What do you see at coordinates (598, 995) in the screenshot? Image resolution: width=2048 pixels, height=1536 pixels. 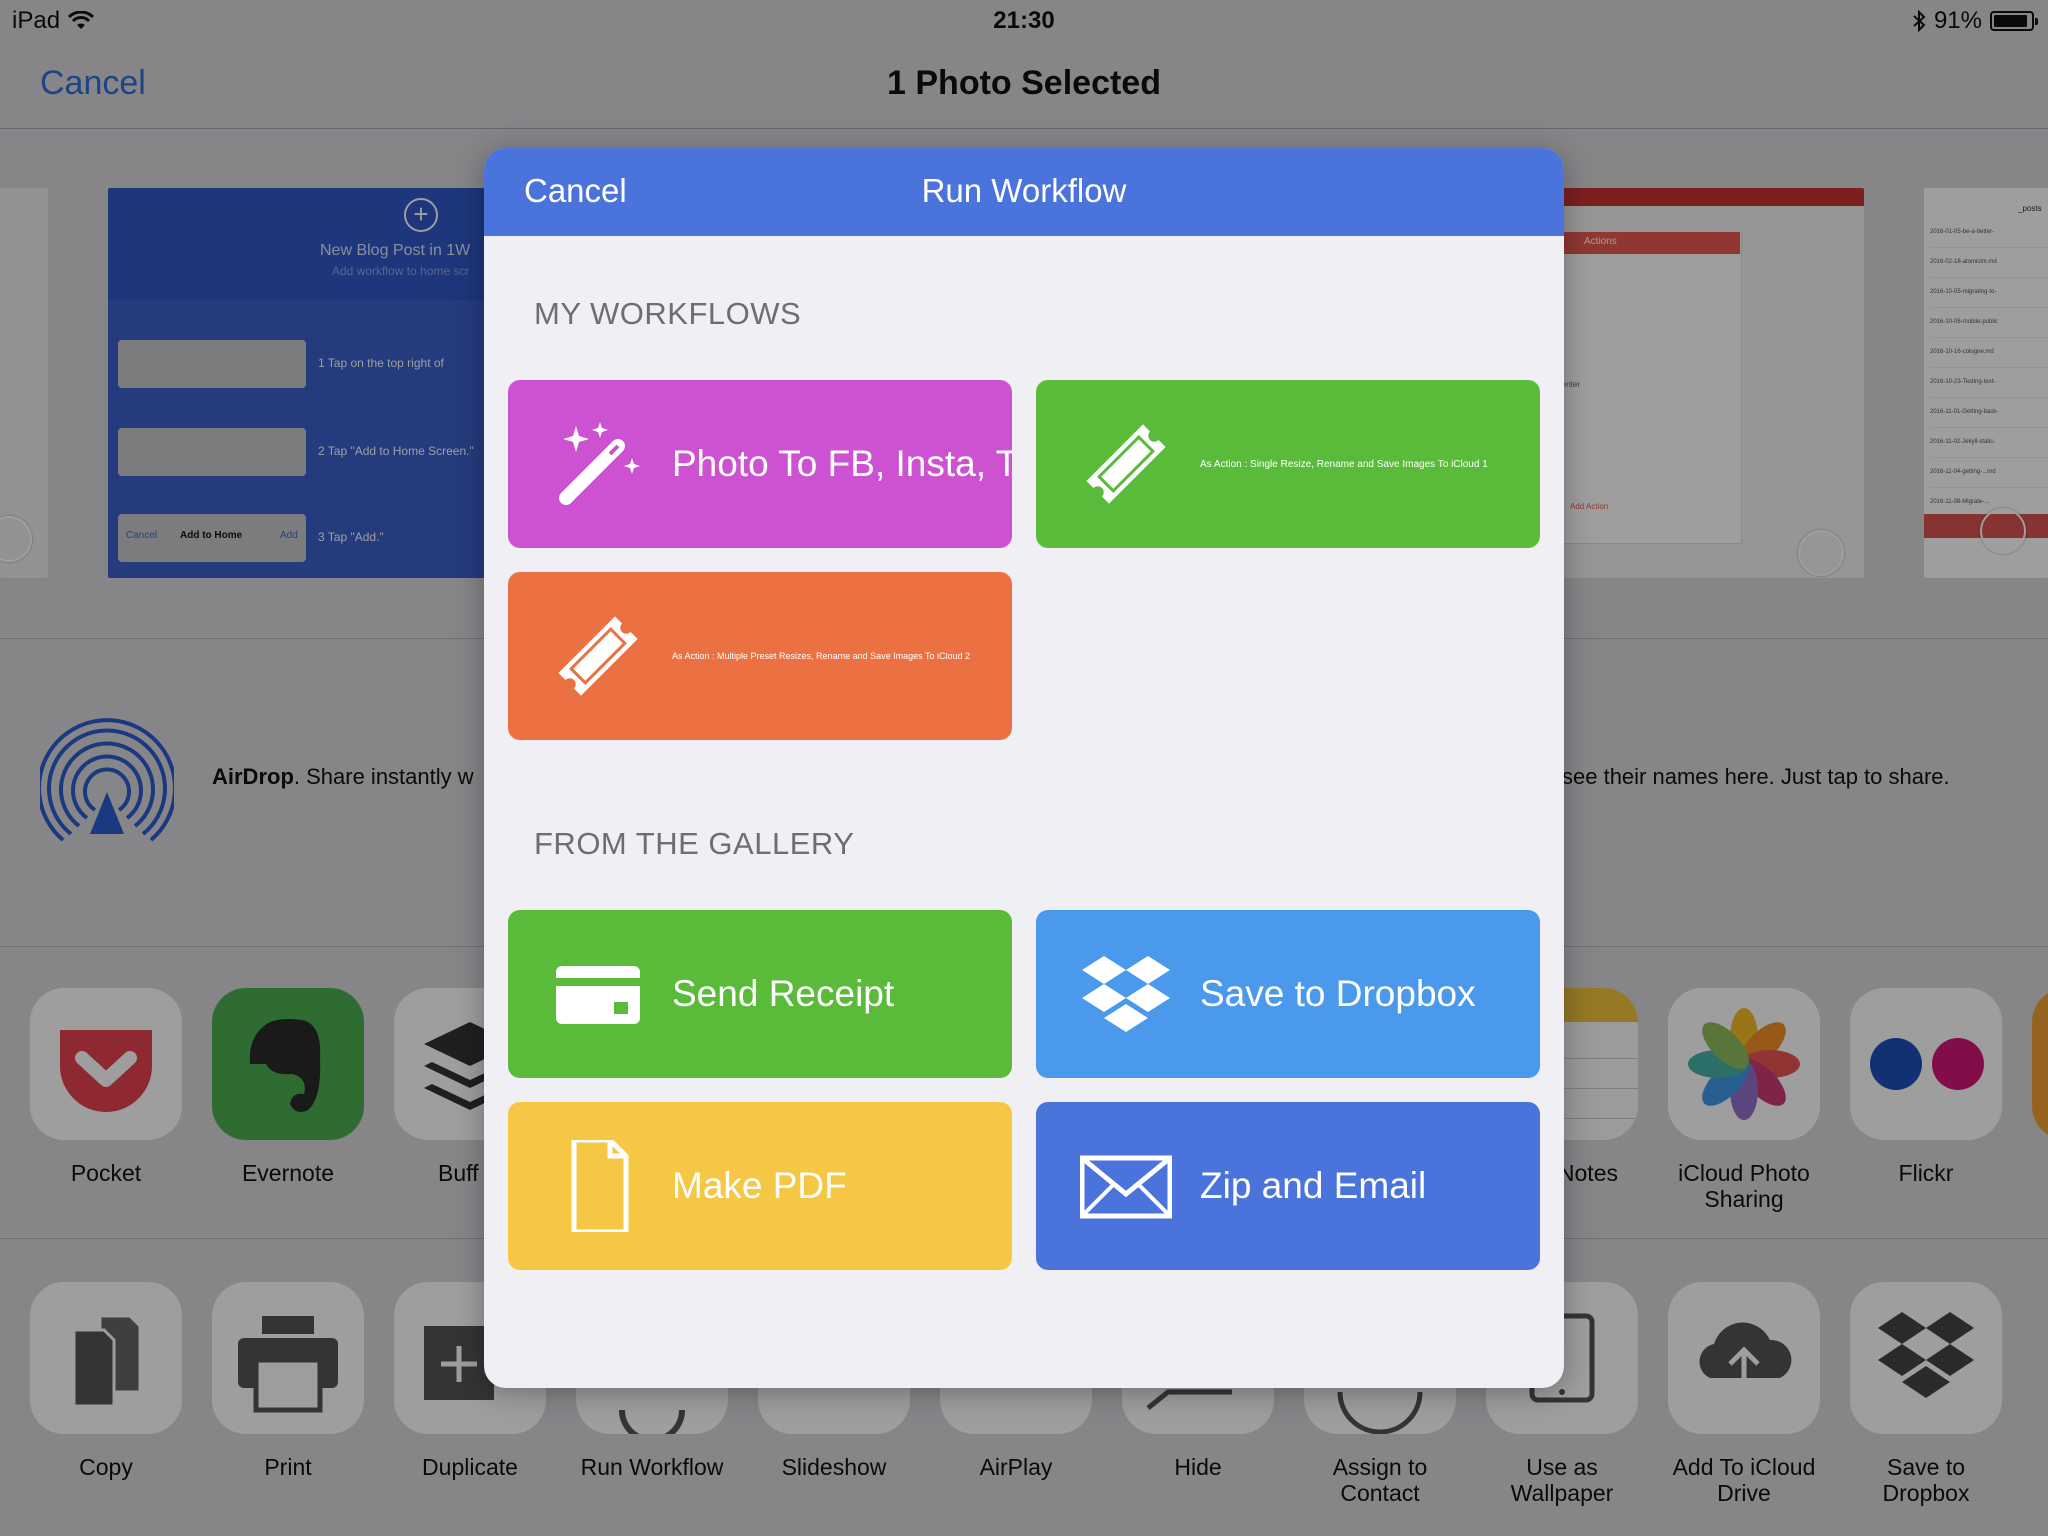 I see `credit-card-icon` at bounding box center [598, 995].